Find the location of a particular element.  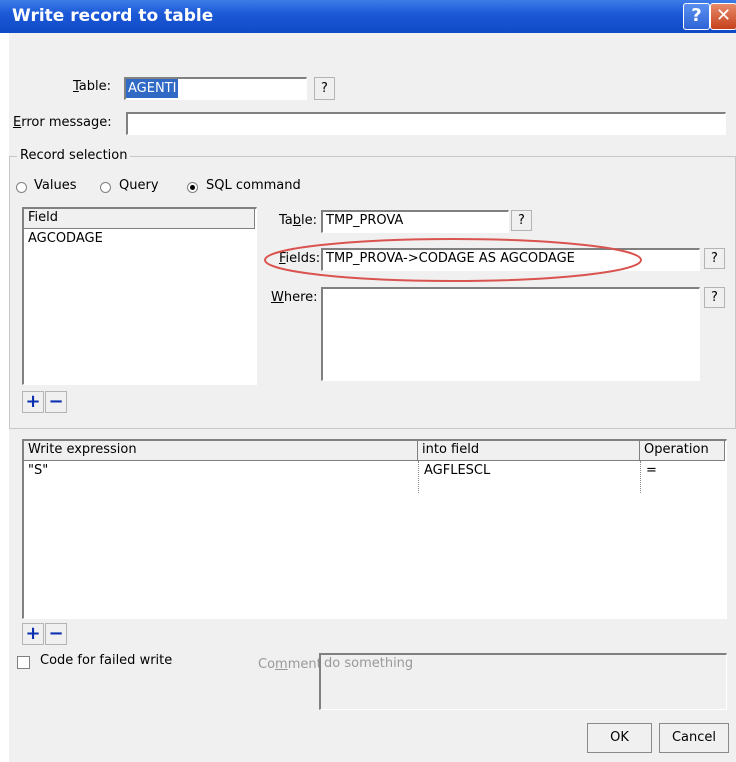

sql-fields-help-button: ? is located at coordinates (714, 258).